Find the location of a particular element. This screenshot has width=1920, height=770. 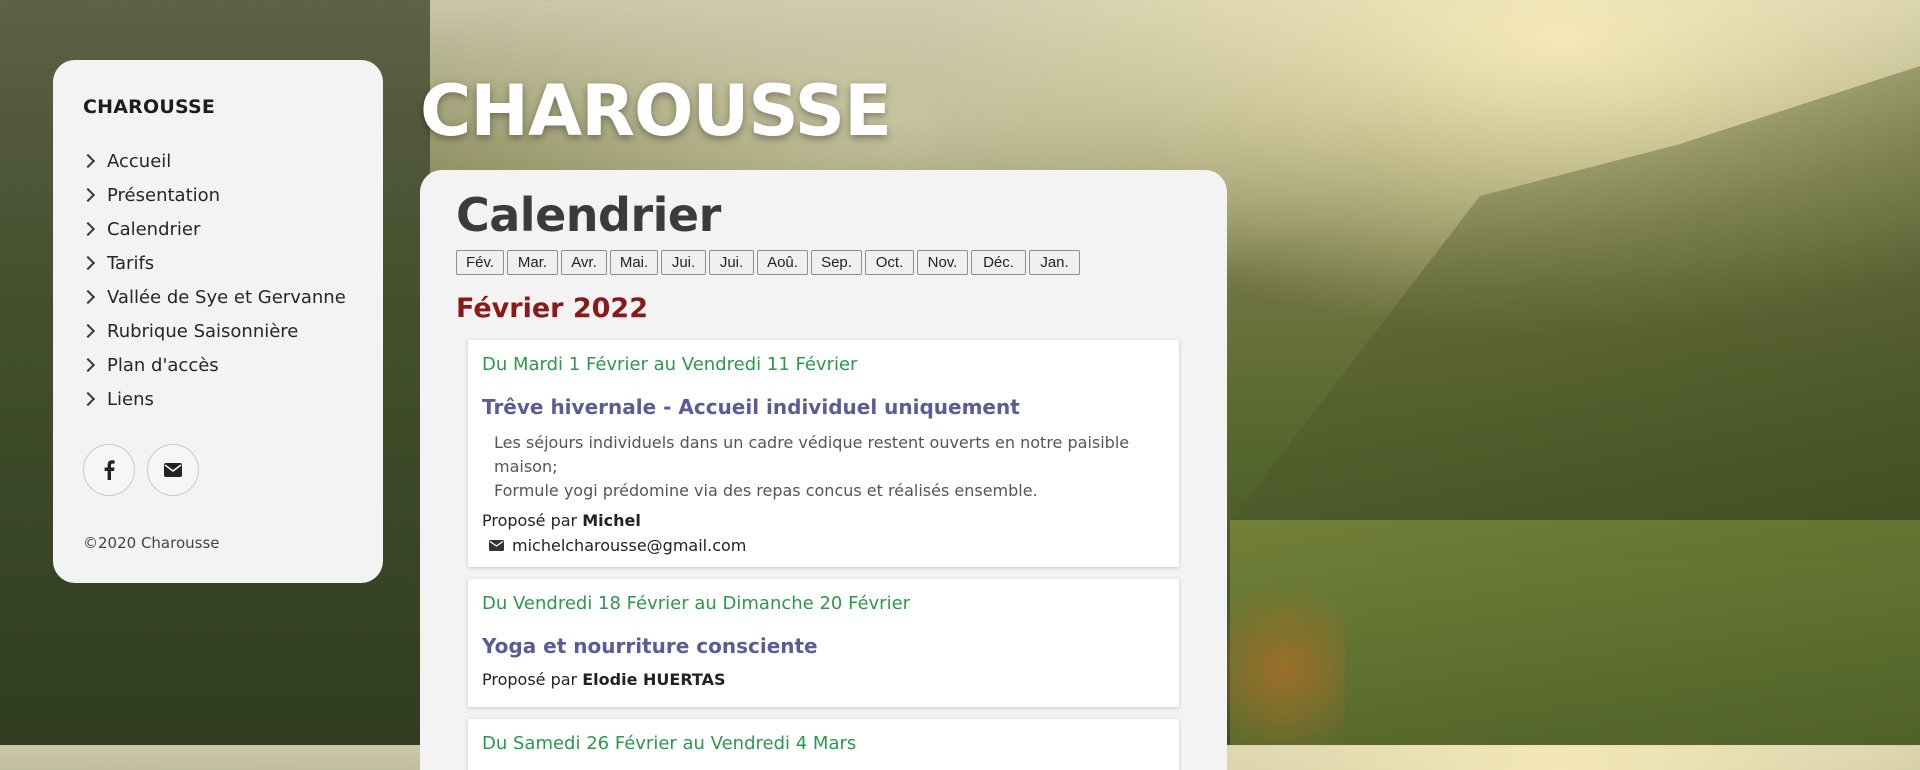

month-button-fev: Fév. is located at coordinates (480, 262).